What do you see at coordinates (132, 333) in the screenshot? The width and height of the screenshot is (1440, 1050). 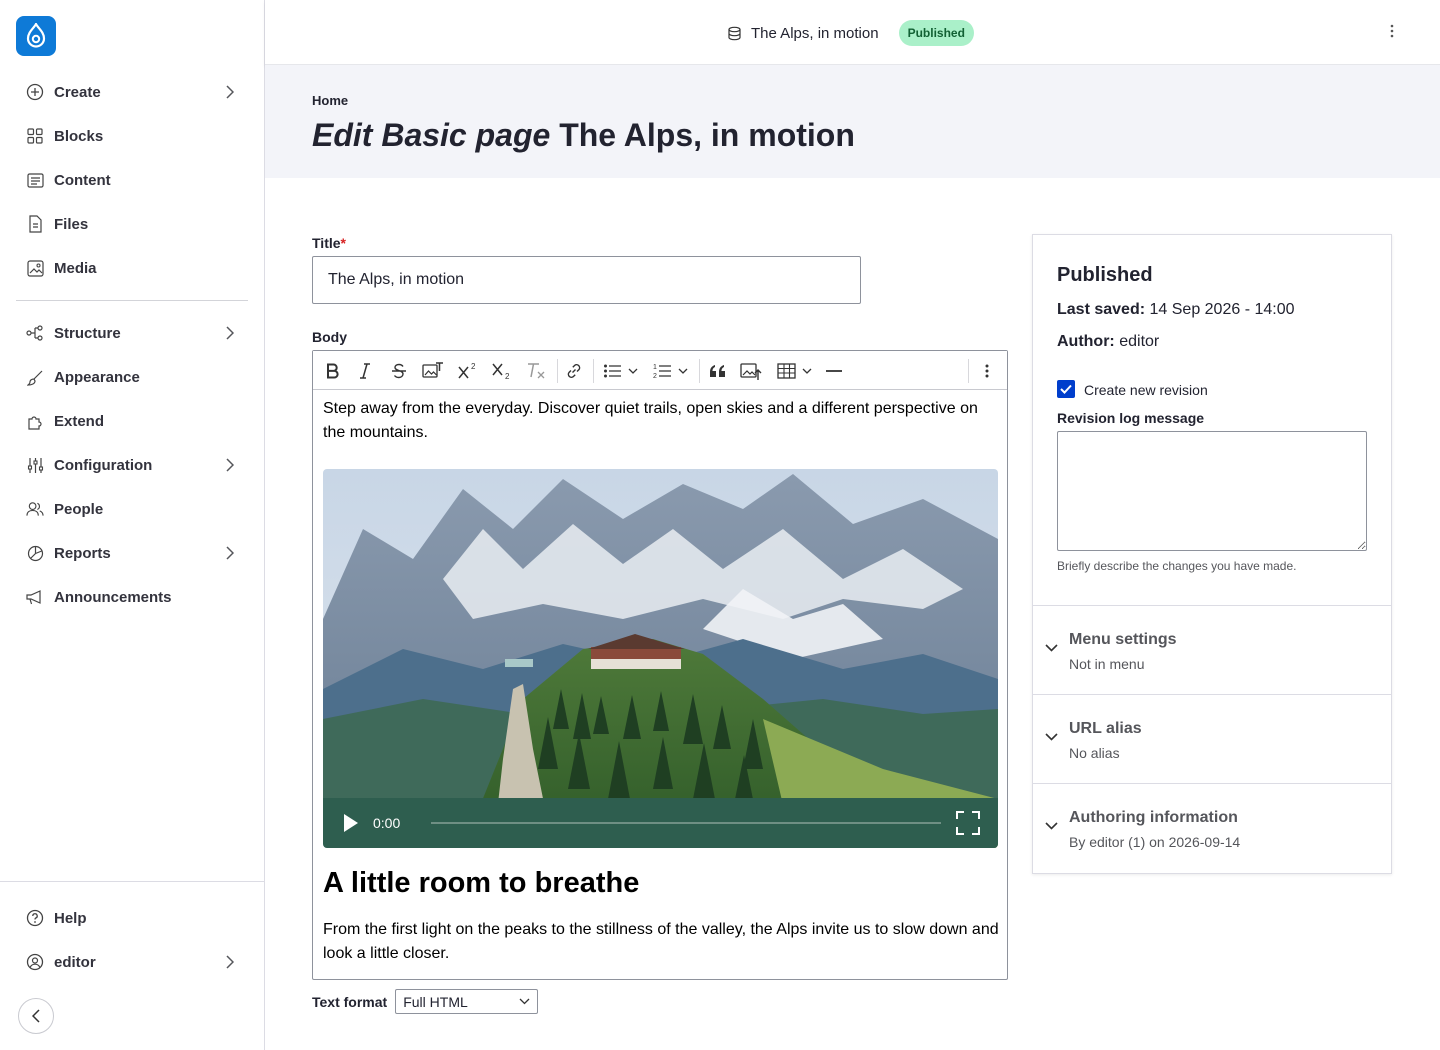 I see `sidebar-item-structure: Structure` at bounding box center [132, 333].